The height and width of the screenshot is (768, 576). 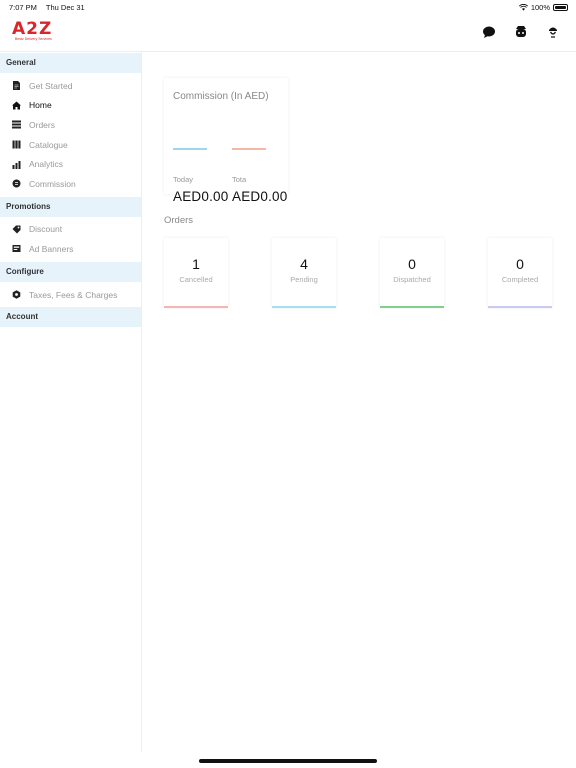 I want to click on today-label: Today, so click(x=183, y=179).